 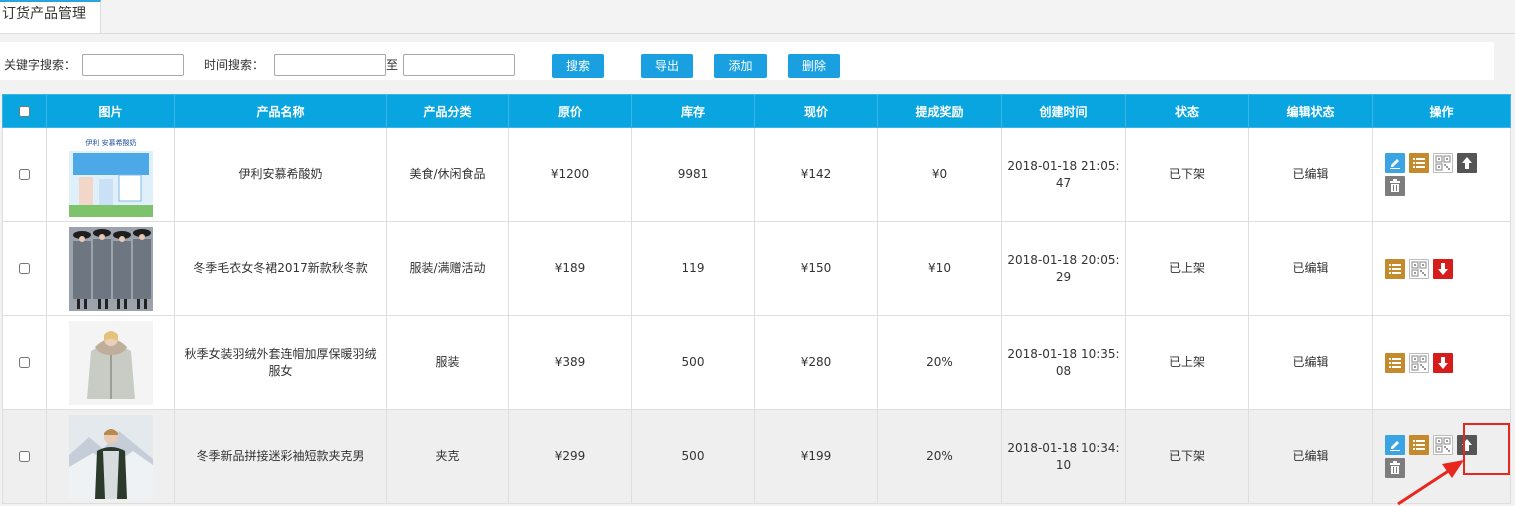 I want to click on export-button: 导出, so click(x=667, y=66).